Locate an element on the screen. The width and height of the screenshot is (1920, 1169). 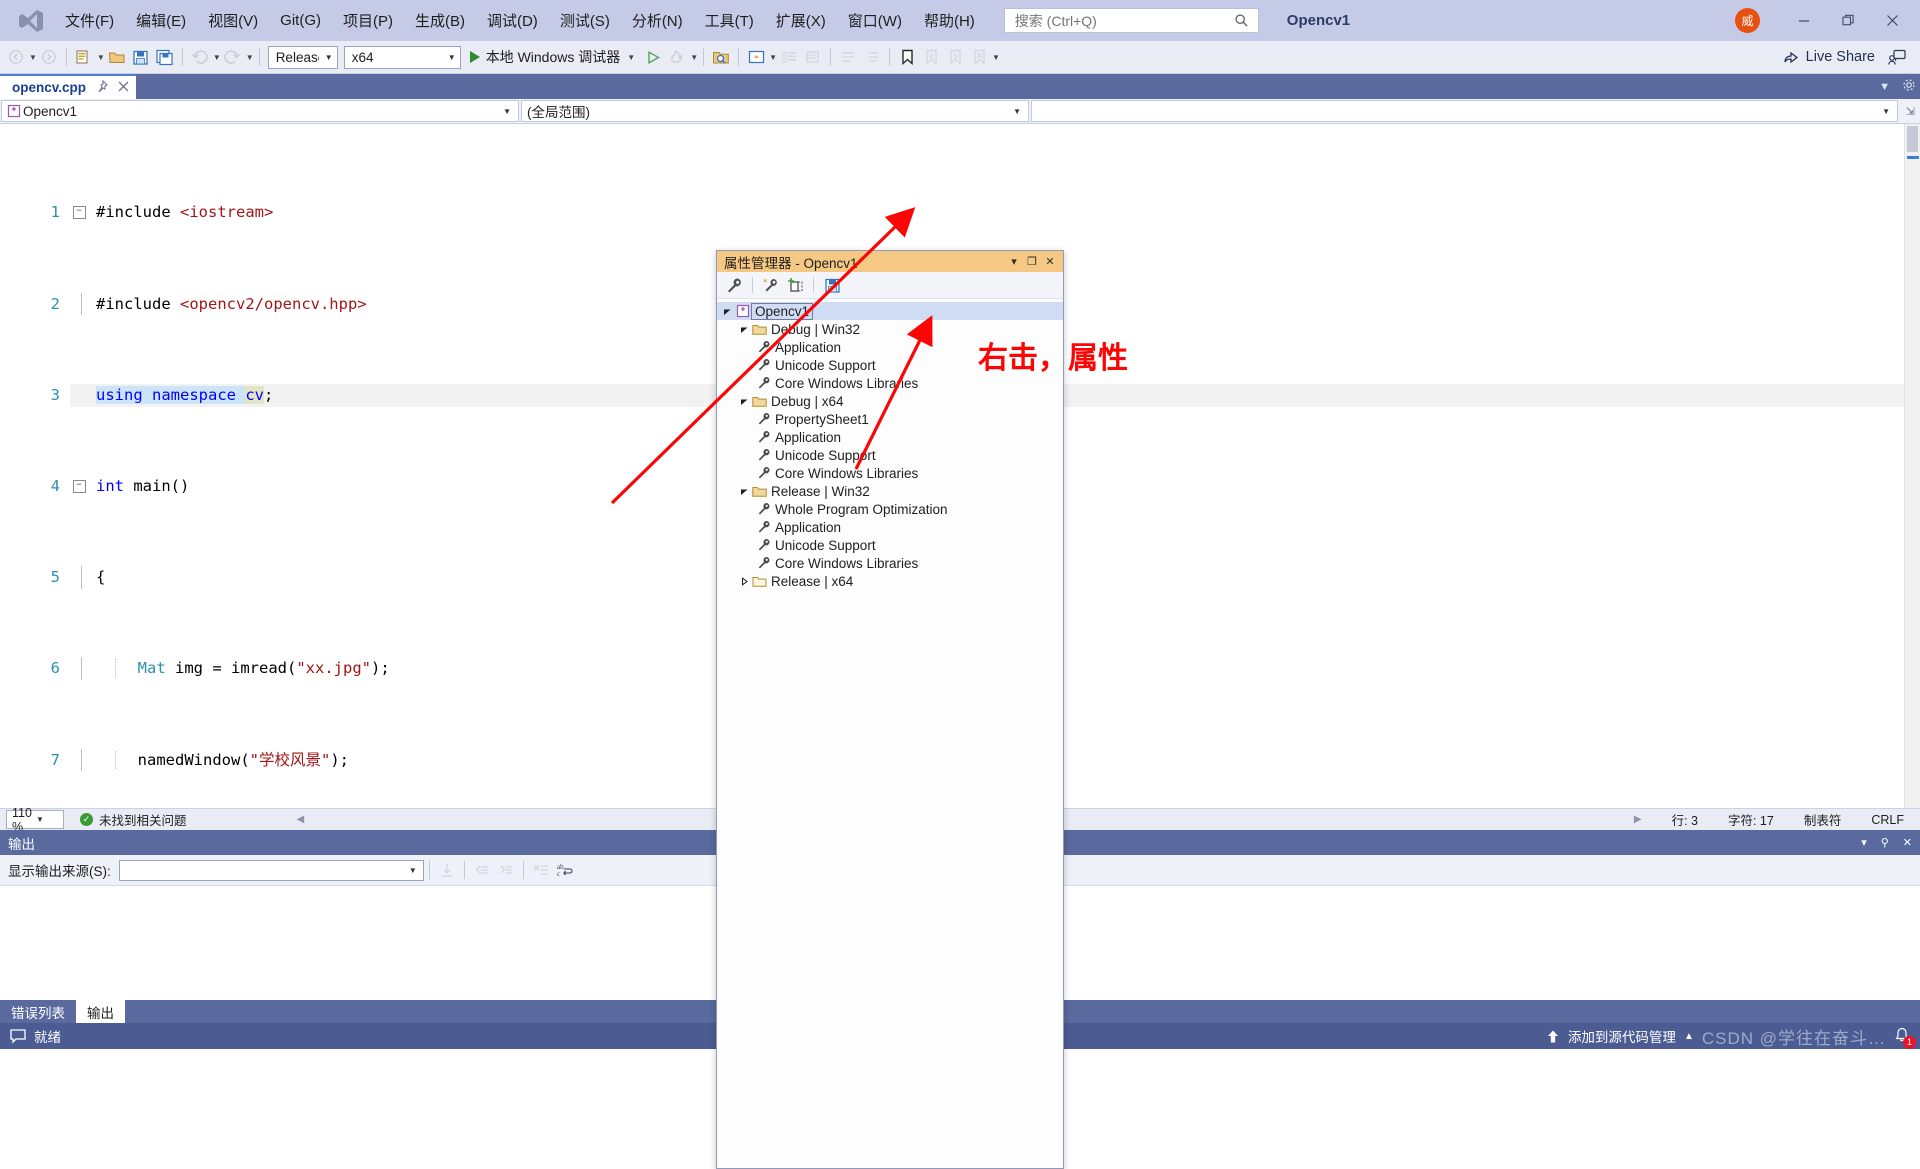
start-without-debugging-icon is located at coordinates (653, 57).